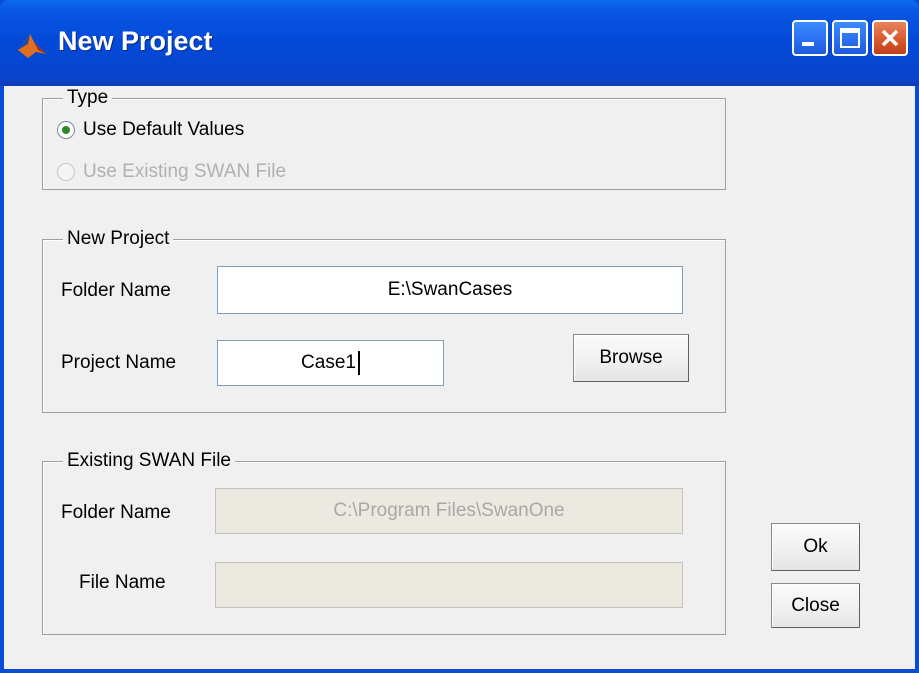 The image size is (919, 673). I want to click on radio-use-default-label: Use Default Values, so click(164, 129).